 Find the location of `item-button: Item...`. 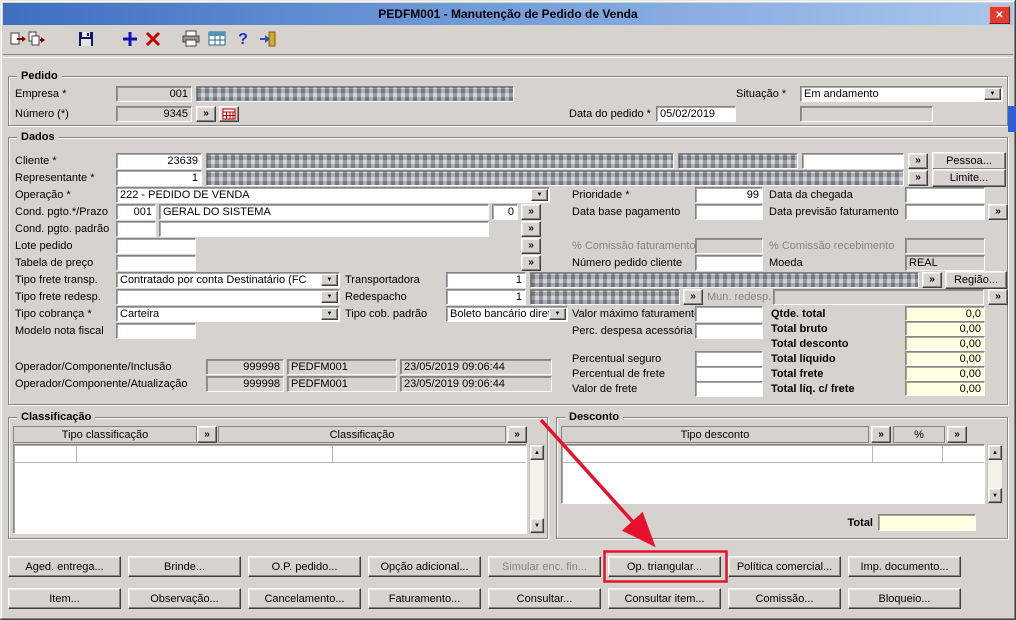

item-button: Item... is located at coordinates (64, 598).